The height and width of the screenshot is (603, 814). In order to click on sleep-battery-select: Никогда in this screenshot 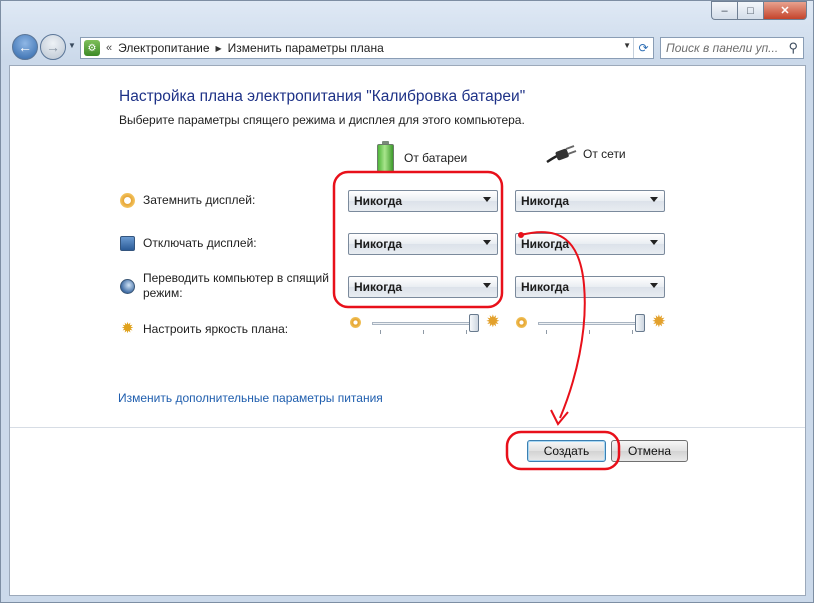, I will do `click(423, 287)`.